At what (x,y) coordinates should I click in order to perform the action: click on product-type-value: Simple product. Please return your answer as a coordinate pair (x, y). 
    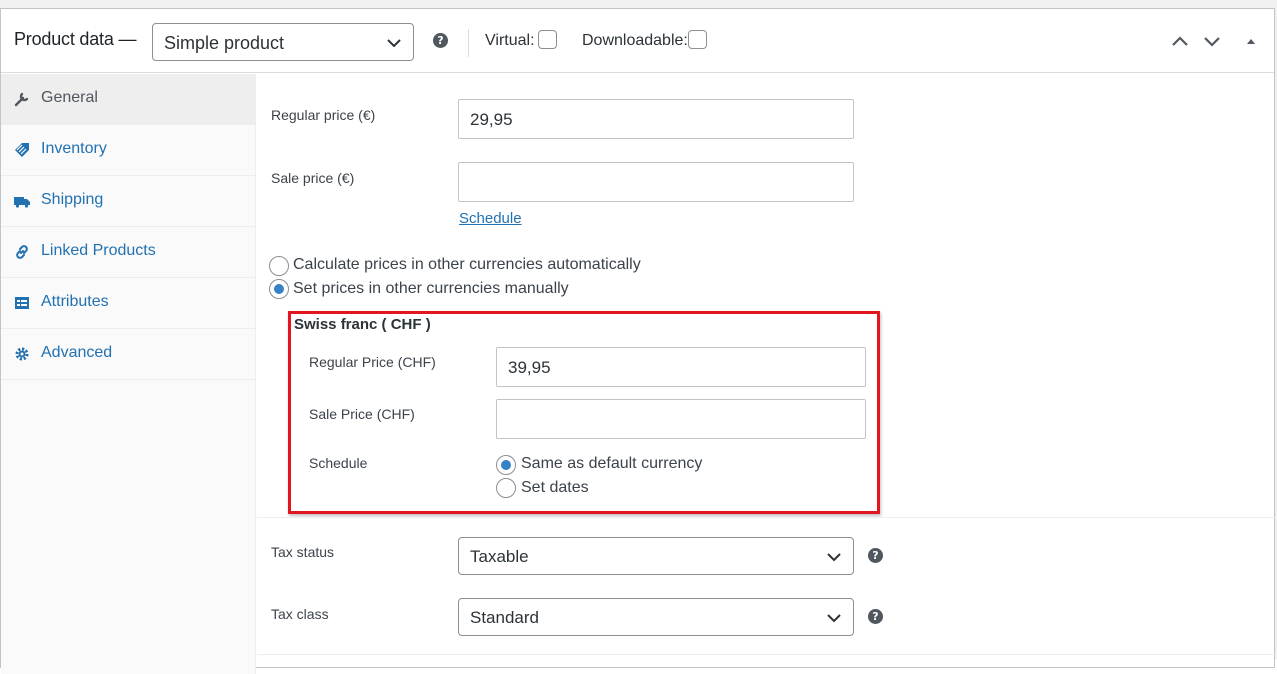
    Looking at the image, I should click on (224, 43).